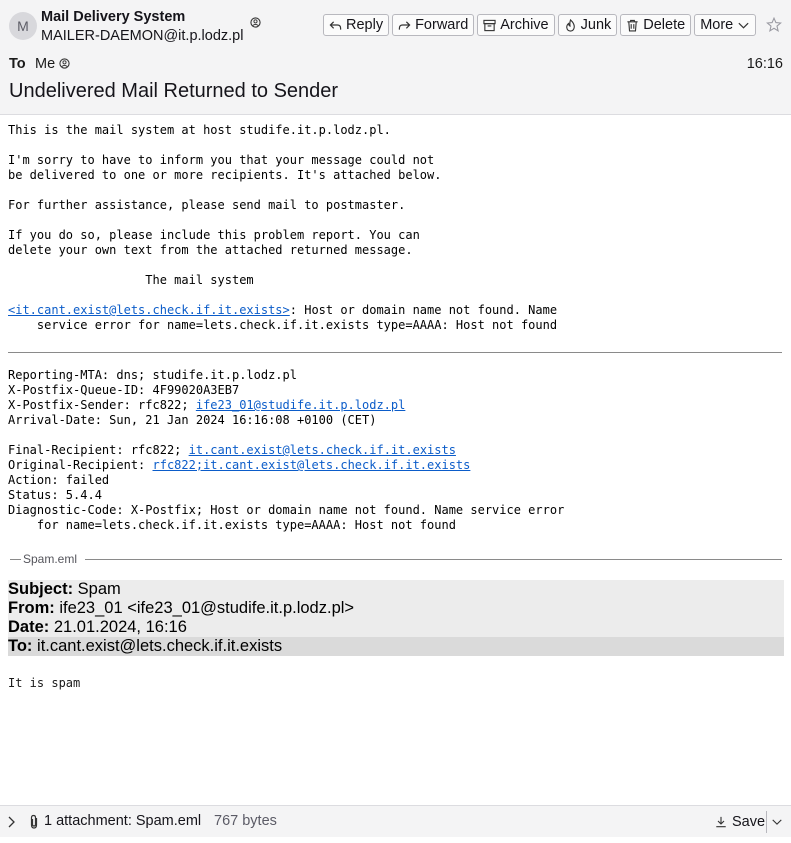 This screenshot has width=791, height=843. What do you see at coordinates (245, 821) in the screenshot?
I see `attachment-size: 767 bytes` at bounding box center [245, 821].